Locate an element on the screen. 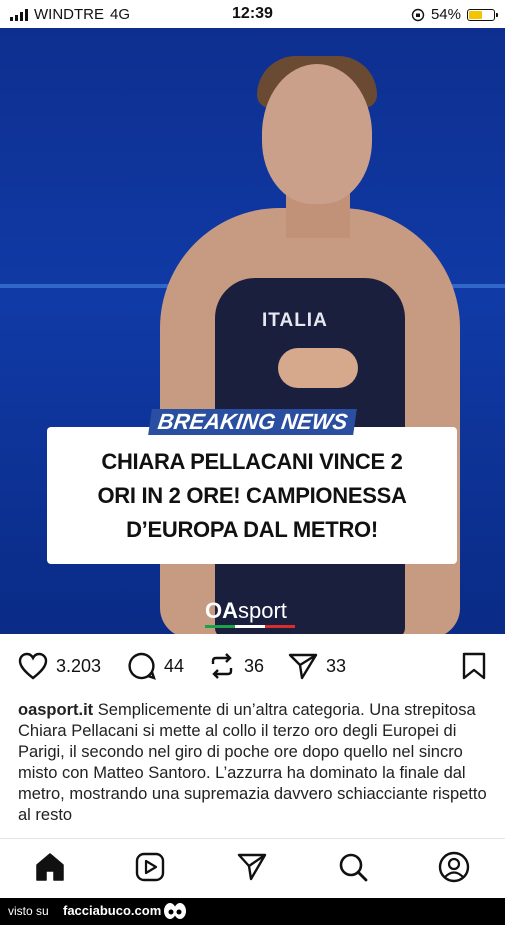  site-label: facciabuco.com is located at coordinates (112, 910).